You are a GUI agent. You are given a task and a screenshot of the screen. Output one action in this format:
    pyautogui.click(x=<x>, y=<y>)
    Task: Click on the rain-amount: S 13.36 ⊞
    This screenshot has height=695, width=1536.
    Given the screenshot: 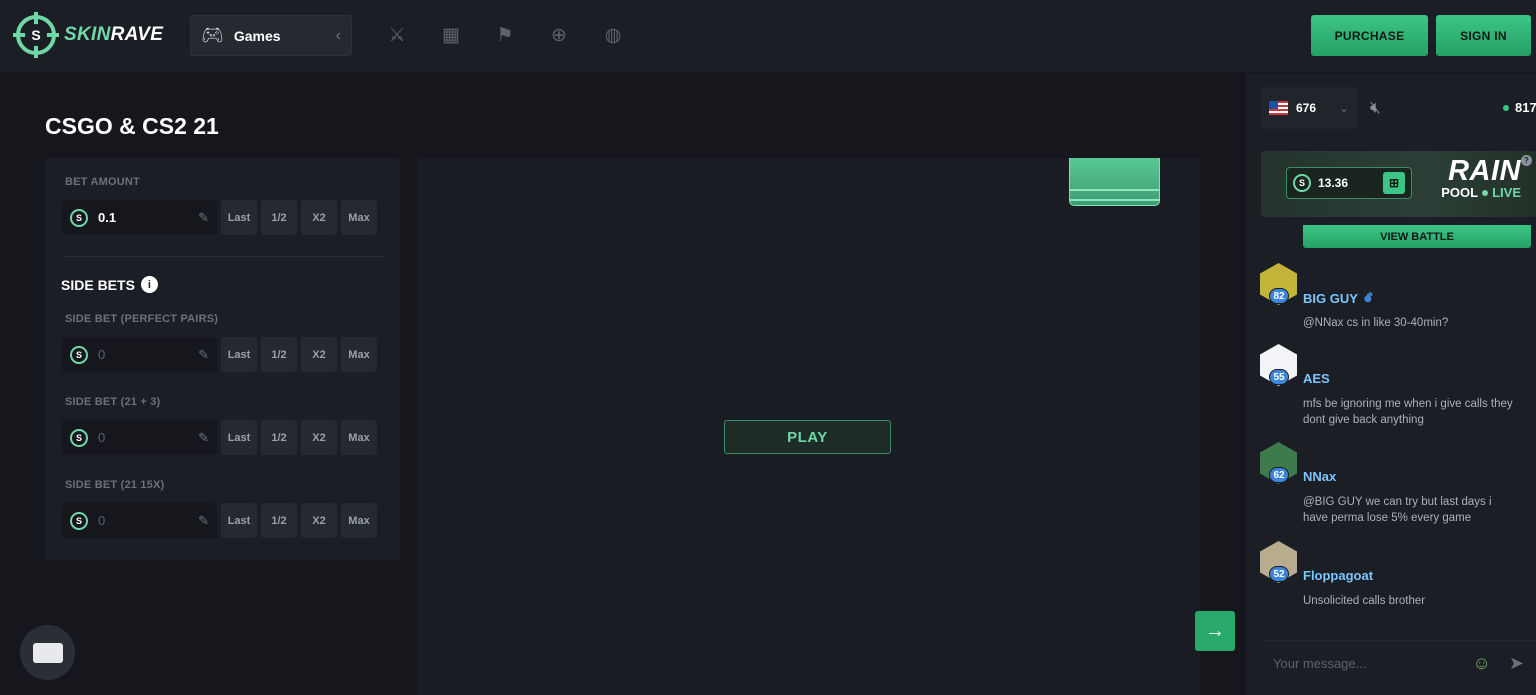 What is the action you would take?
    pyautogui.click(x=1349, y=183)
    